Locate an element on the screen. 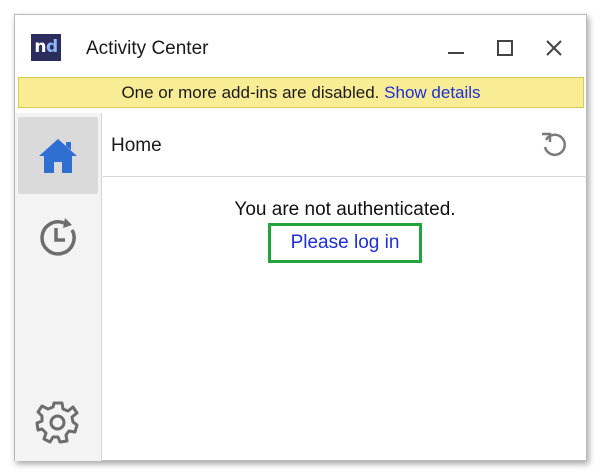 The height and width of the screenshot is (474, 602). login-link: Please log in is located at coordinates (345, 243).